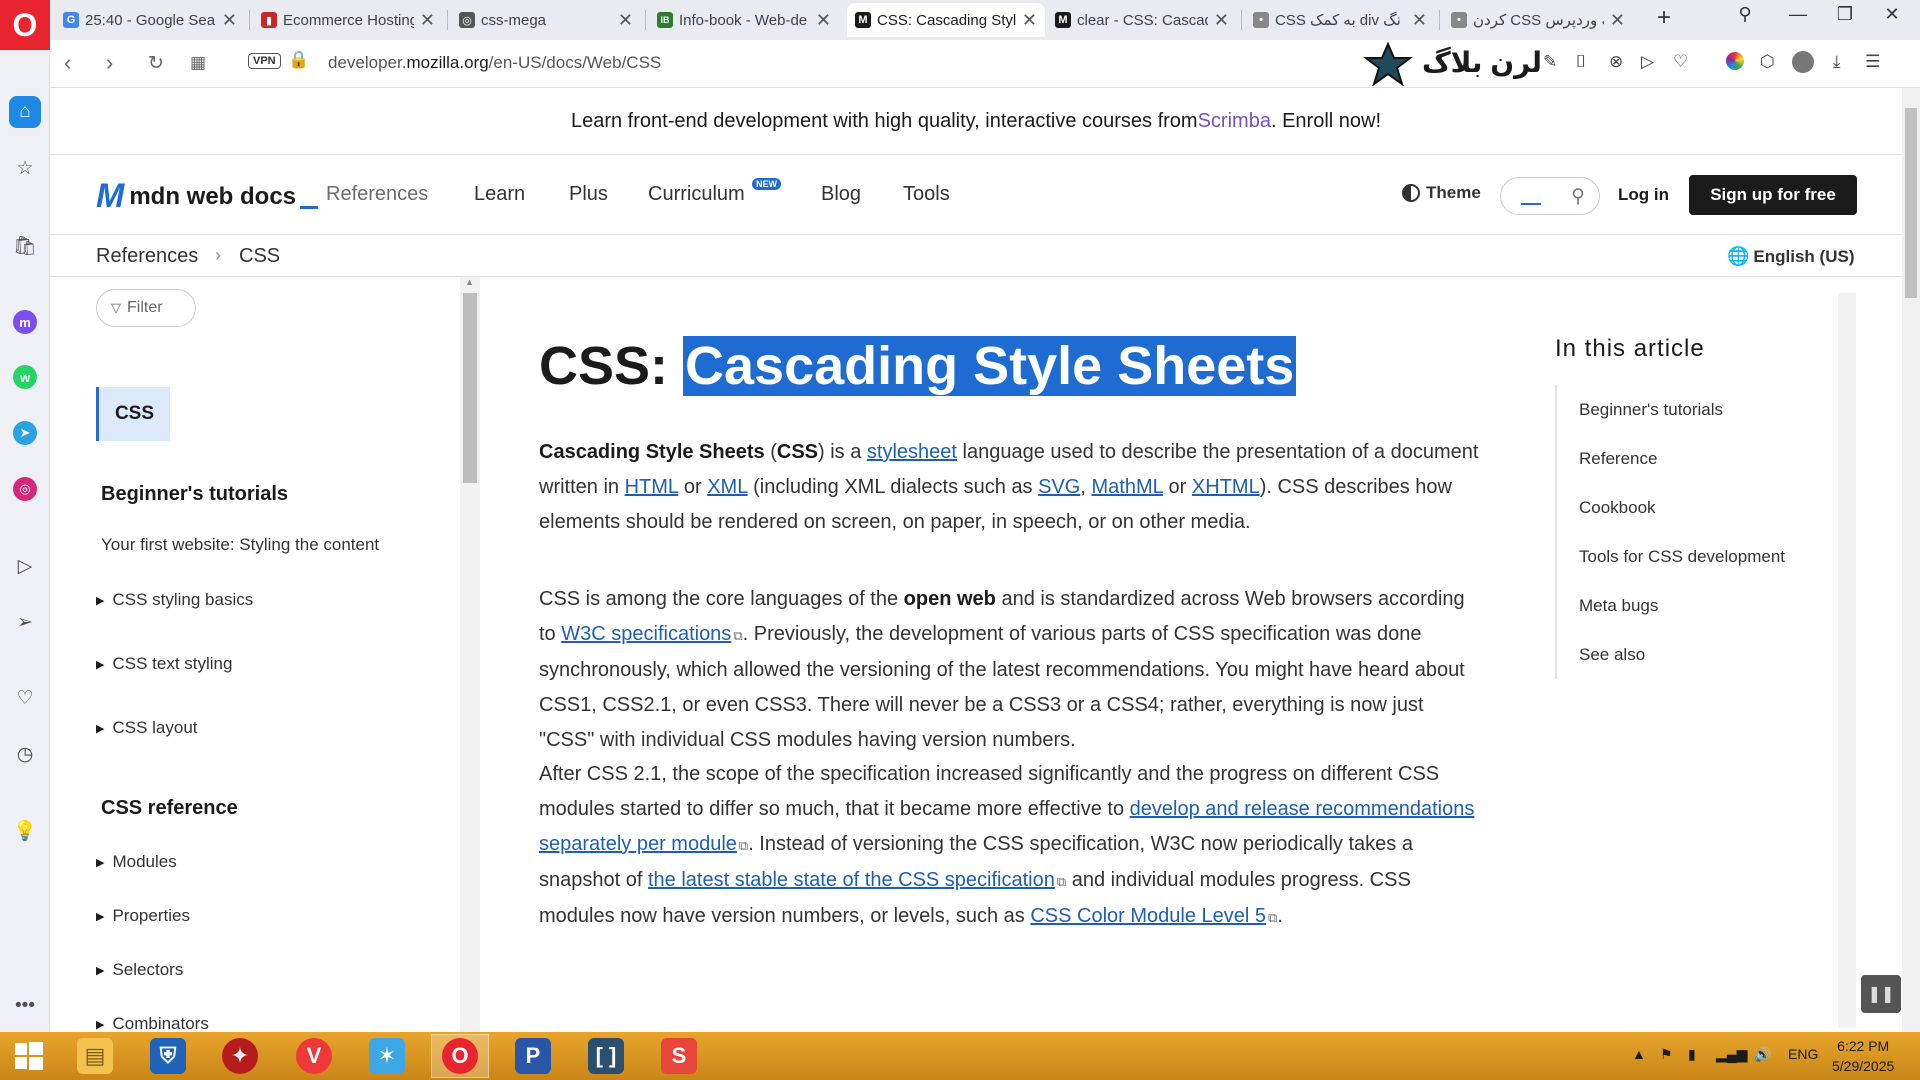 The height and width of the screenshot is (1080, 1920). Describe the element at coordinates (652, 487) in the screenshot. I see `link-html: HTML` at that location.